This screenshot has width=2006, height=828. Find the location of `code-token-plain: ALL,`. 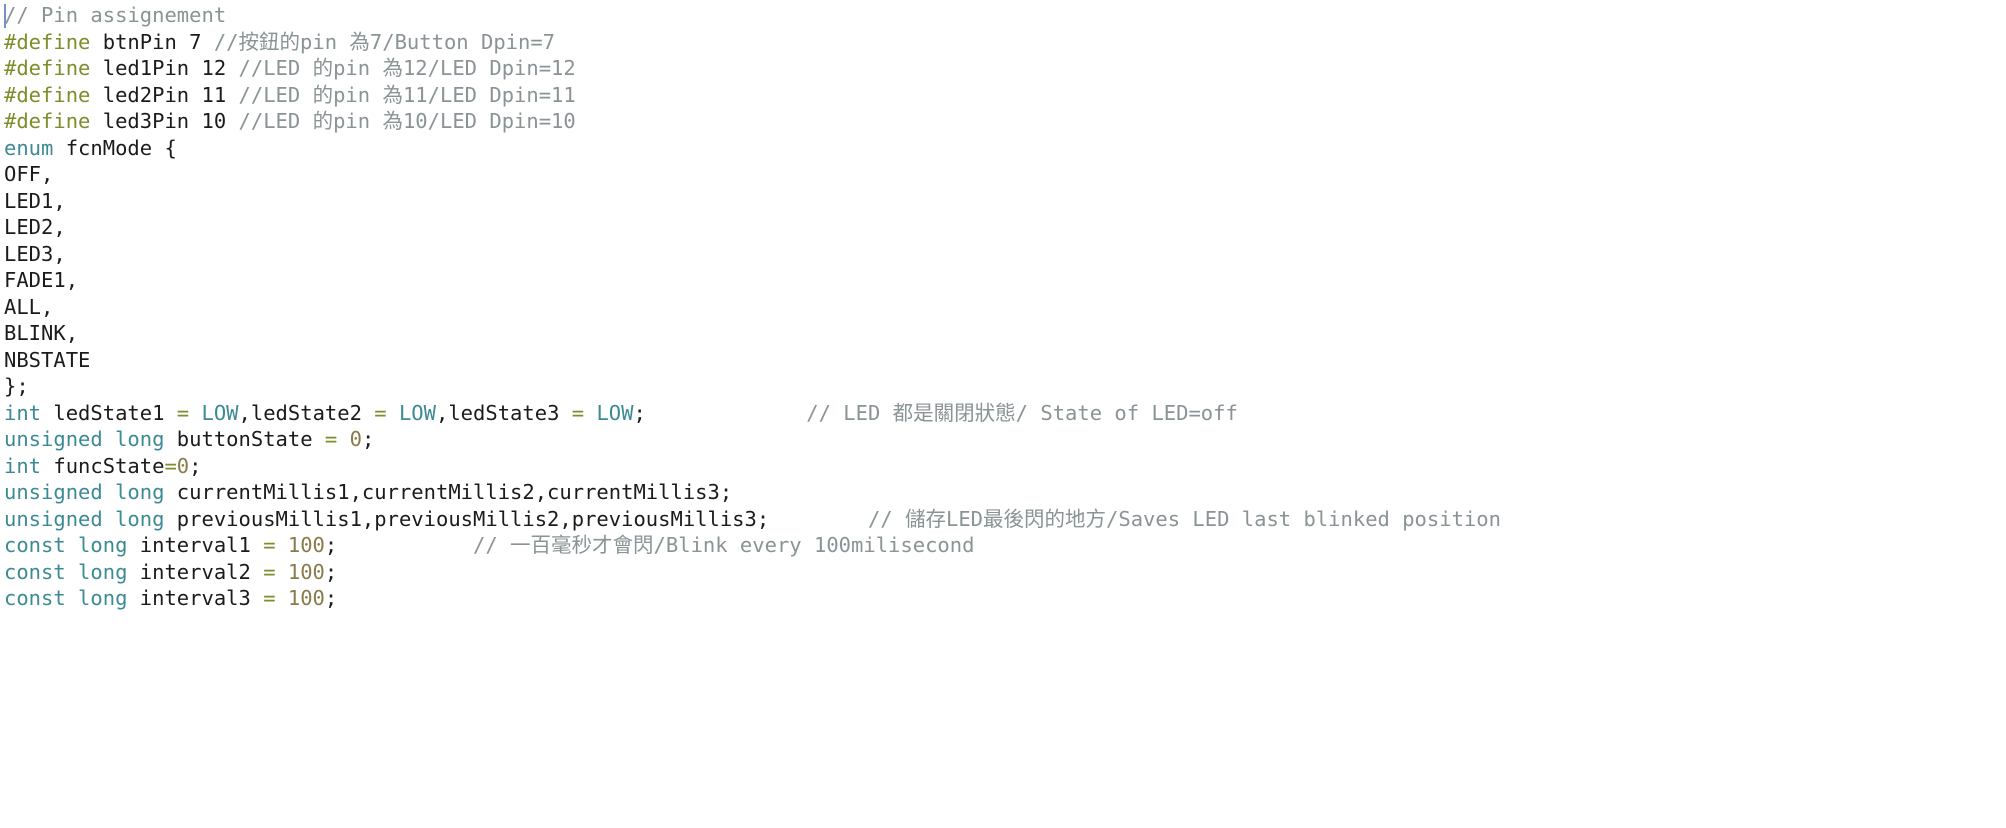

code-token-plain: ALL, is located at coordinates (29, 306).